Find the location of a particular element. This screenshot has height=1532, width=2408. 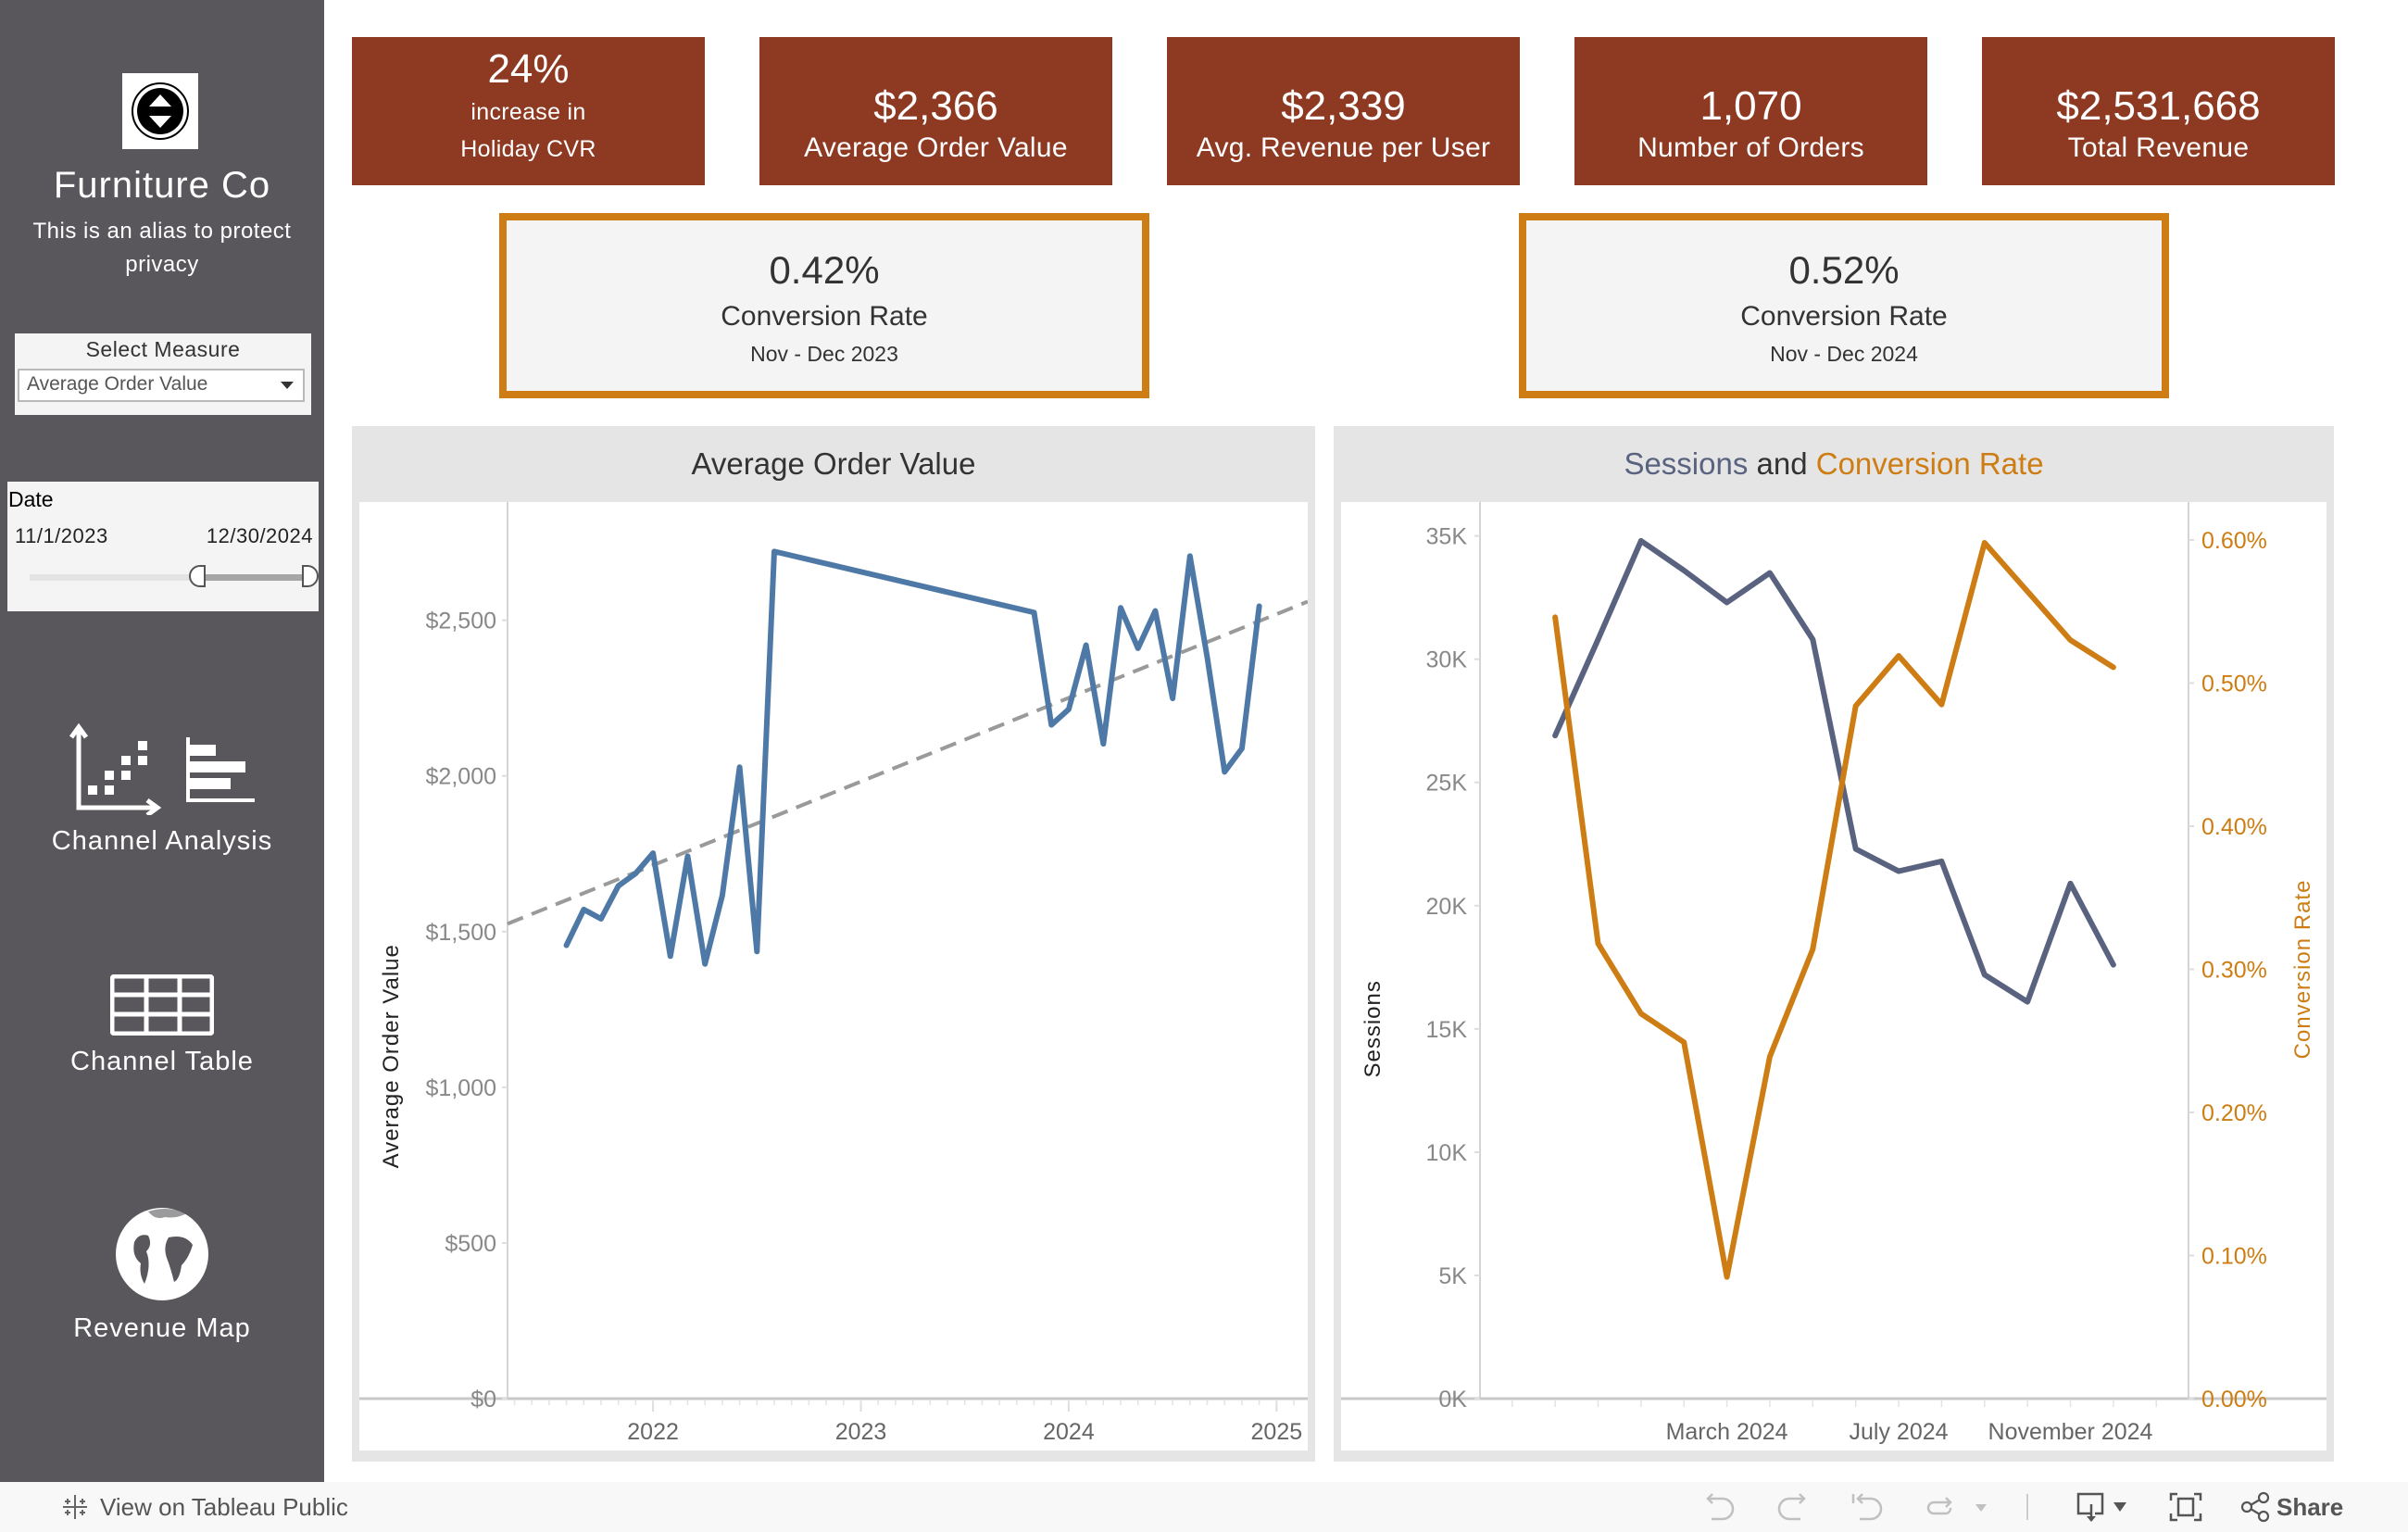

x-tick-label: 2025 is located at coordinates (1277, 1432).